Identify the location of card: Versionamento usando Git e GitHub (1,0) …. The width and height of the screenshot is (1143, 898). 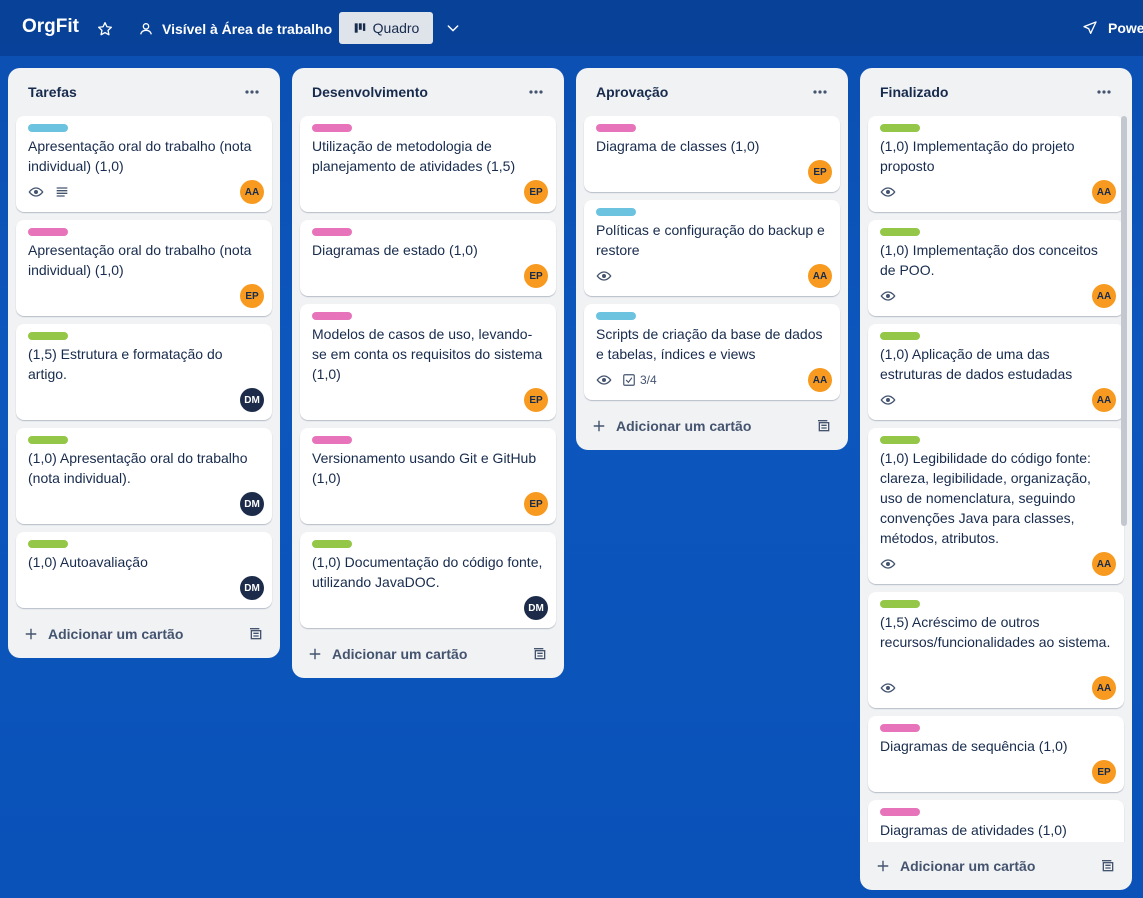
(428, 476).